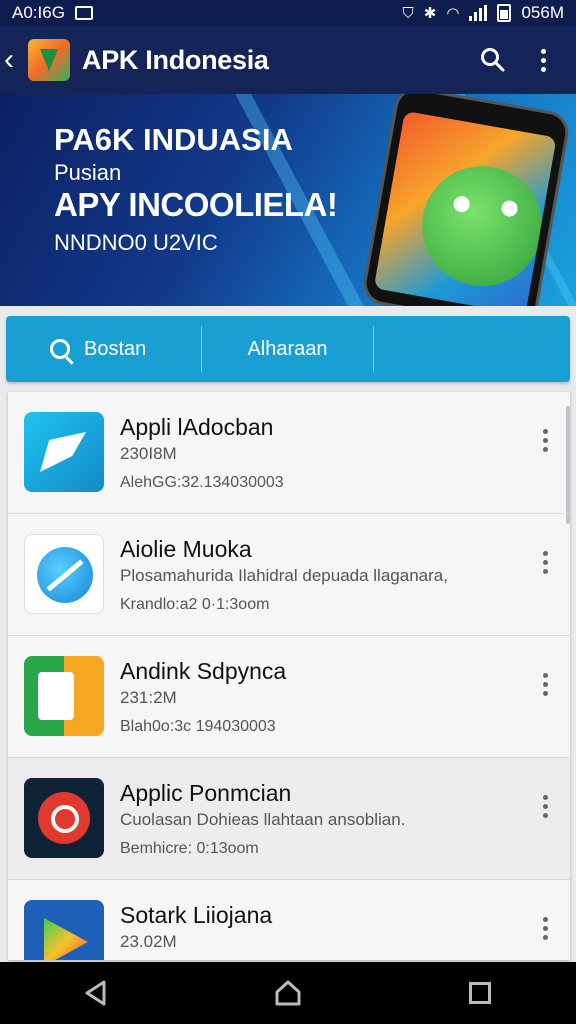 This screenshot has height=1024, width=576. Describe the element at coordinates (136, 242) in the screenshot. I see `banner-caption: NNDNO0 U2VIC` at that location.